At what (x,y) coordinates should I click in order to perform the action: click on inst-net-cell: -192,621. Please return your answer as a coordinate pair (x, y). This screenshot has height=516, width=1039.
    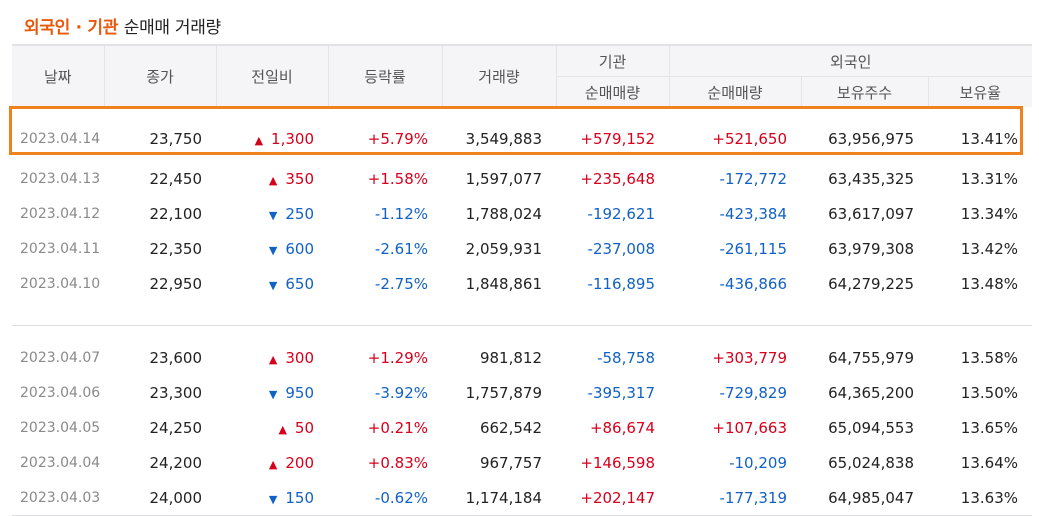
    Looking at the image, I should click on (621, 213).